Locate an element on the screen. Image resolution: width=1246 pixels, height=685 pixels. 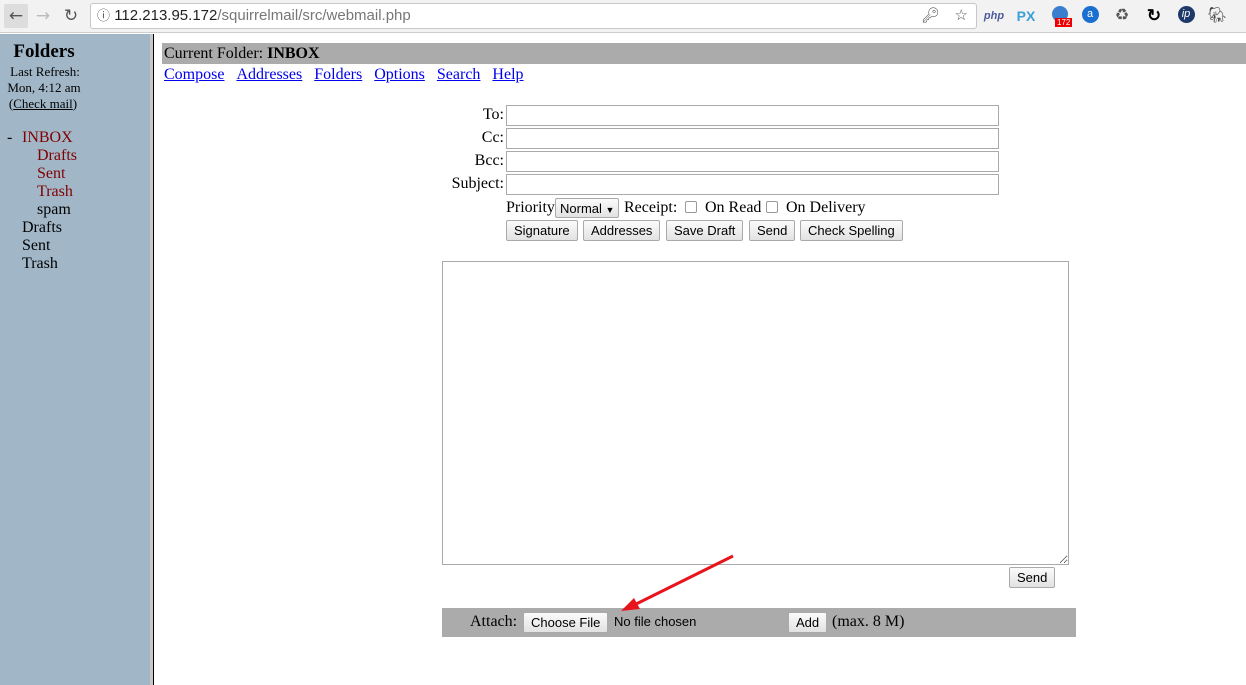
arrow-head is located at coordinates (630, 604).